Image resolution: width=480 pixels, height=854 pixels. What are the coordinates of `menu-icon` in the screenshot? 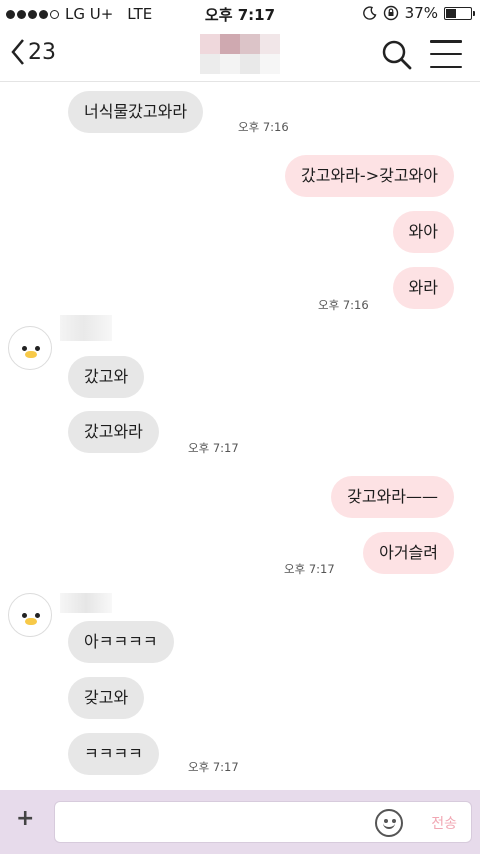 It's located at (446, 54).